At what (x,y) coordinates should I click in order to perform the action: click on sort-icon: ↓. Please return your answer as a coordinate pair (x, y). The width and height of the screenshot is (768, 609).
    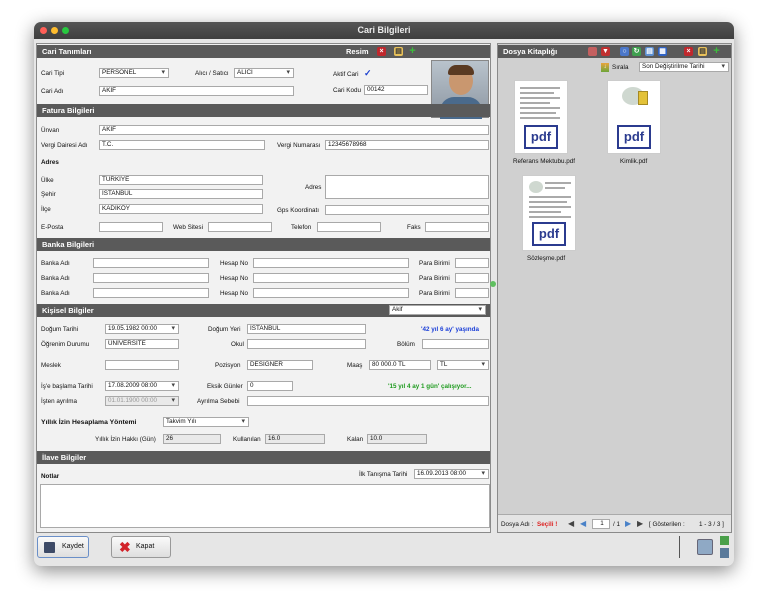
    Looking at the image, I should click on (605, 67).